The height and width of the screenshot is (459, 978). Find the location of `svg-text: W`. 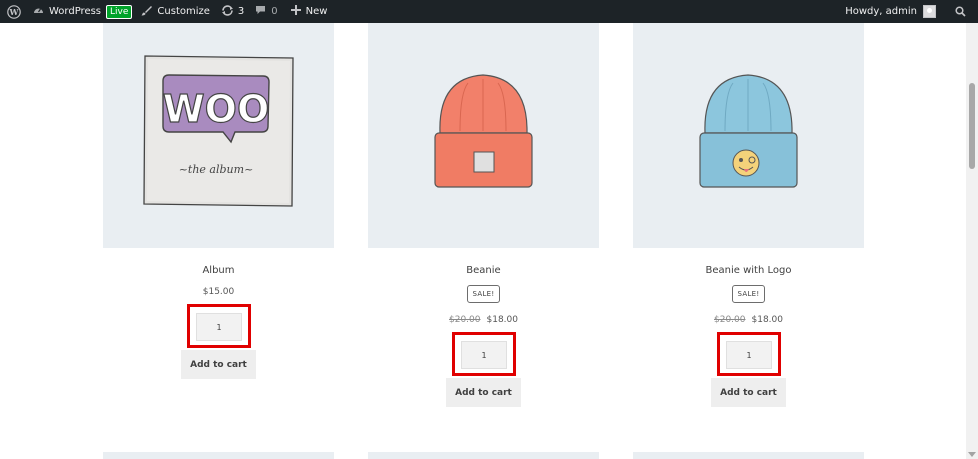

svg-text: W is located at coordinates (13, 12).